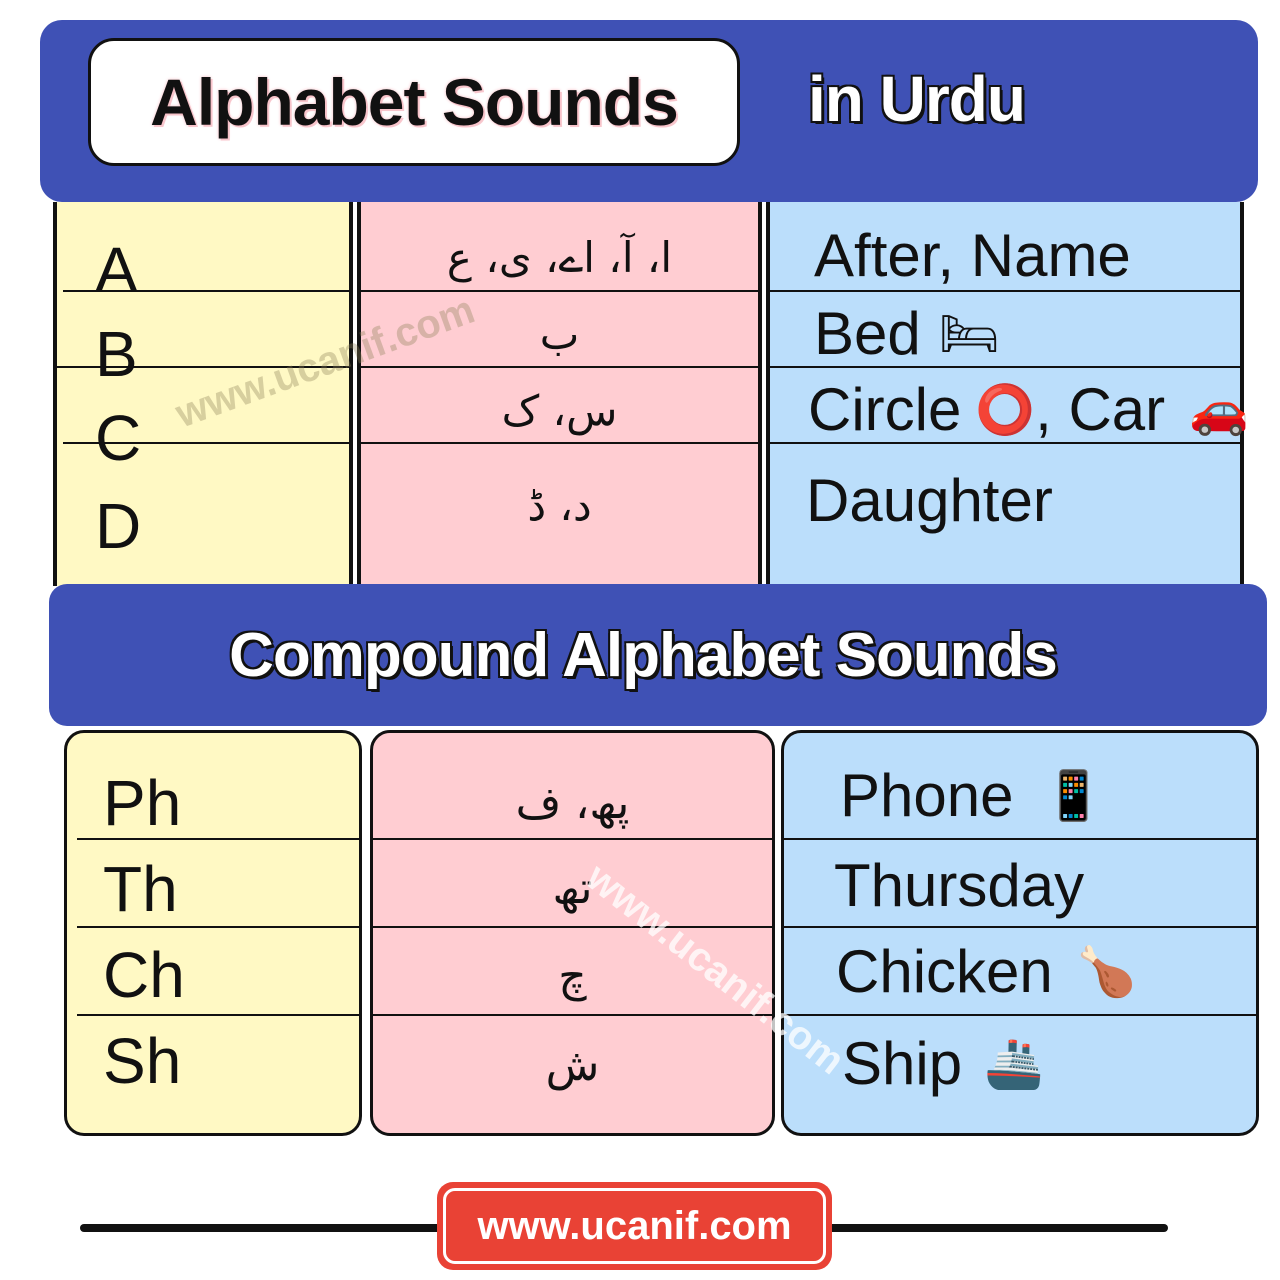 This screenshot has height=1280, width=1280. Describe the element at coordinates (927, 795) in the screenshot. I see `word-text: Phone` at that location.